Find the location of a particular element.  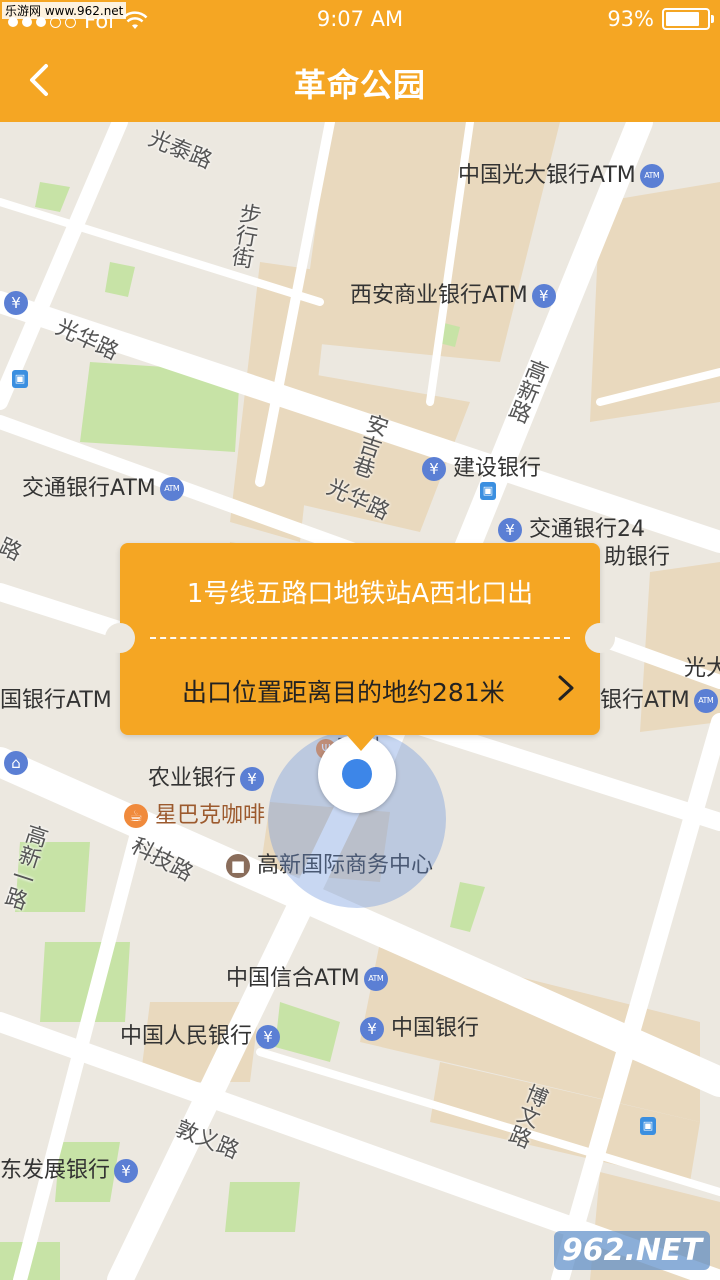

exit-info-card: 1号线五路口地铁站A西北口出 出口位置距离目的地约281米 is located at coordinates (360, 647).